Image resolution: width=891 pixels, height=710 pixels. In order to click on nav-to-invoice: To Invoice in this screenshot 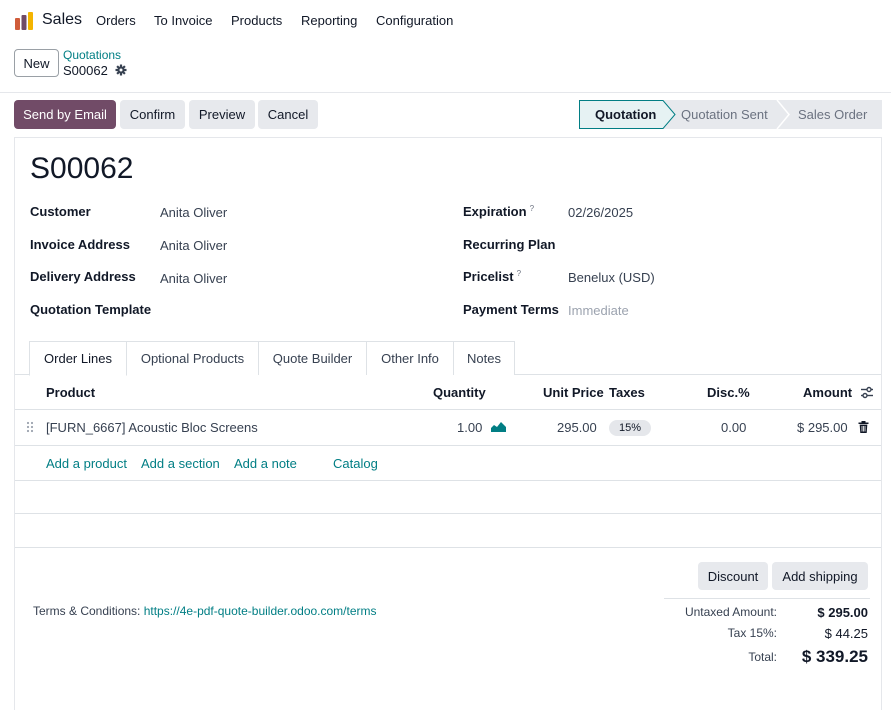, I will do `click(183, 20)`.